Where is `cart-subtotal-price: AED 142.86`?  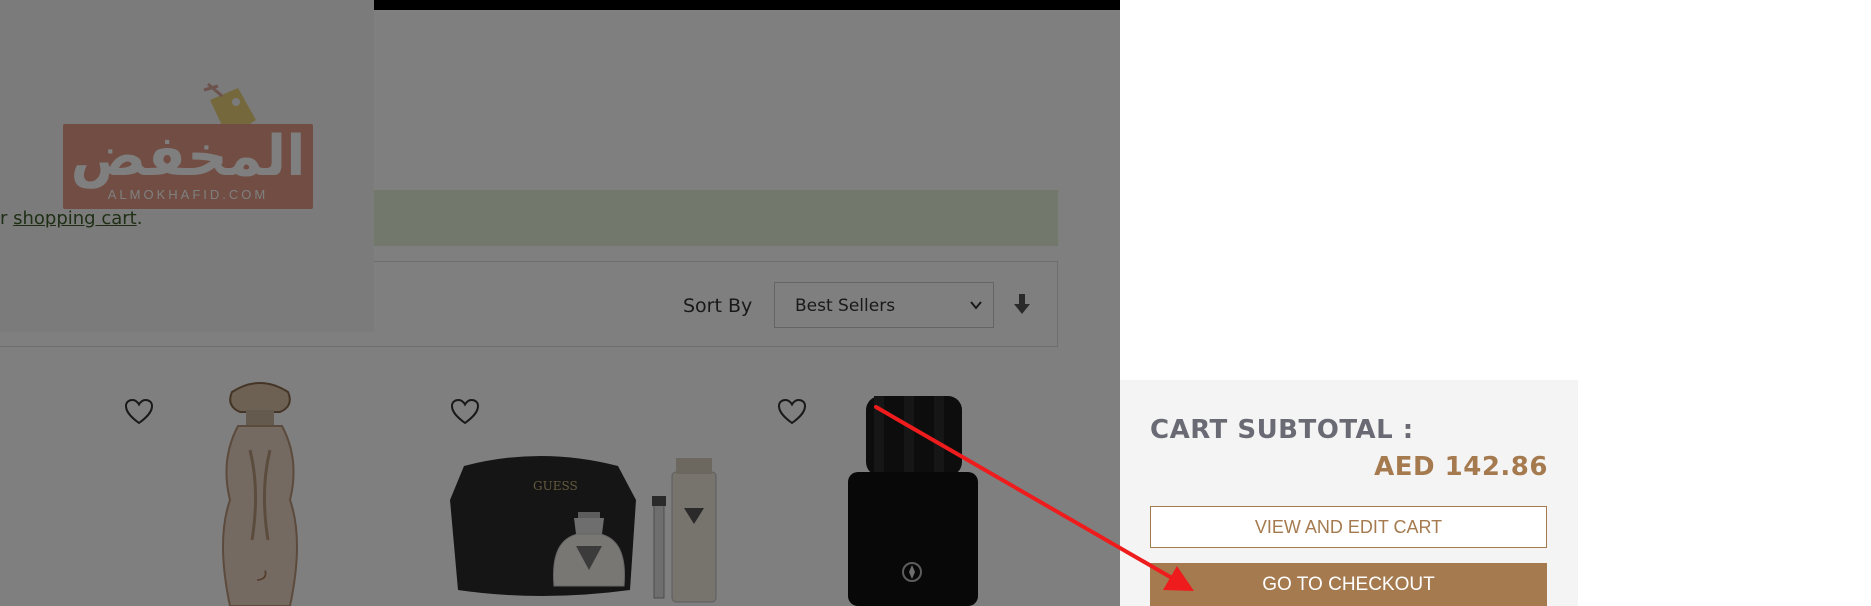
cart-subtotal-price: AED 142.86 is located at coordinates (1461, 467).